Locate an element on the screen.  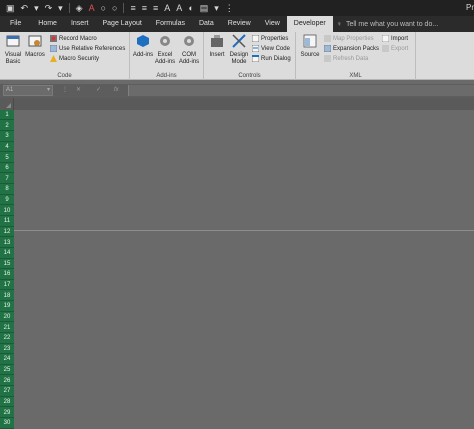
export-icon is located at coordinates (385, 48).